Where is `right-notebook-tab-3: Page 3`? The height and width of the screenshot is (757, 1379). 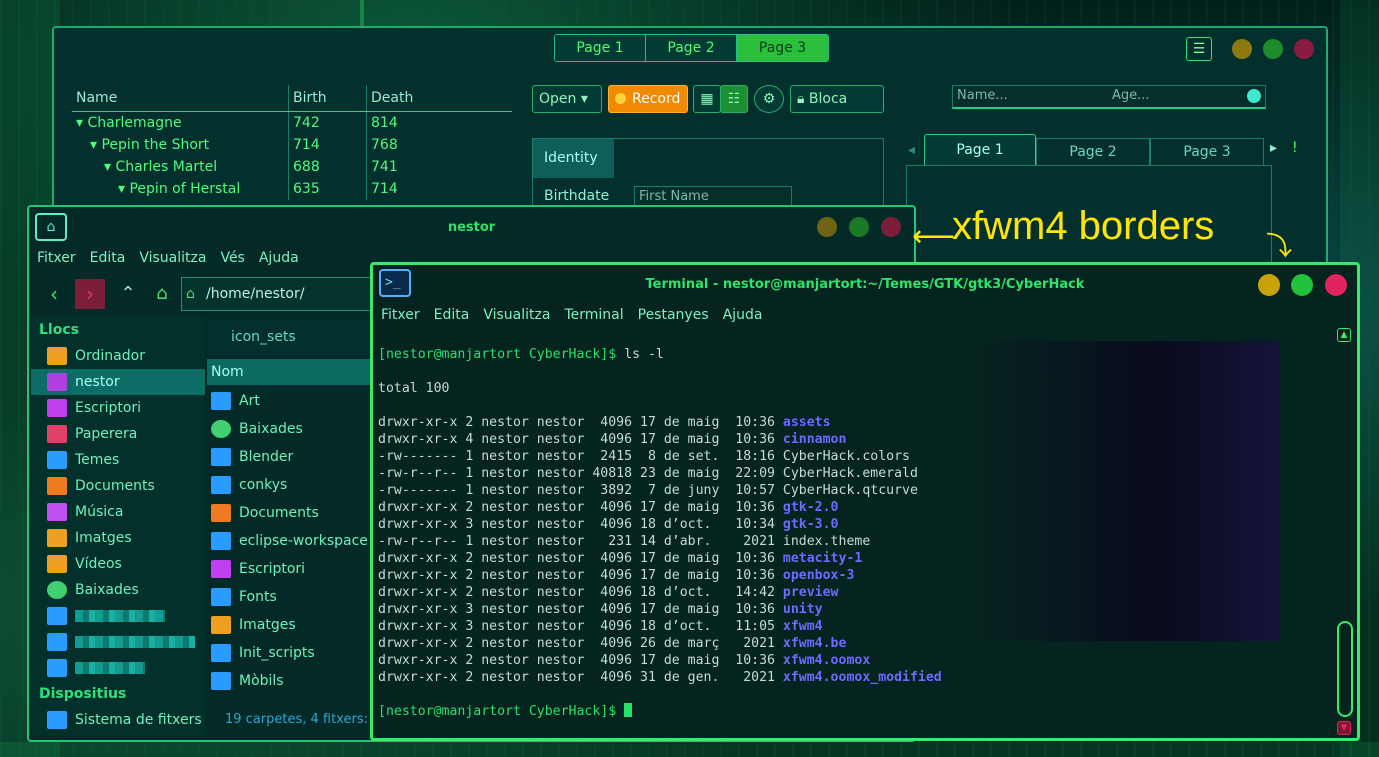
right-notebook-tab-3: Page 3 is located at coordinates (1207, 152).